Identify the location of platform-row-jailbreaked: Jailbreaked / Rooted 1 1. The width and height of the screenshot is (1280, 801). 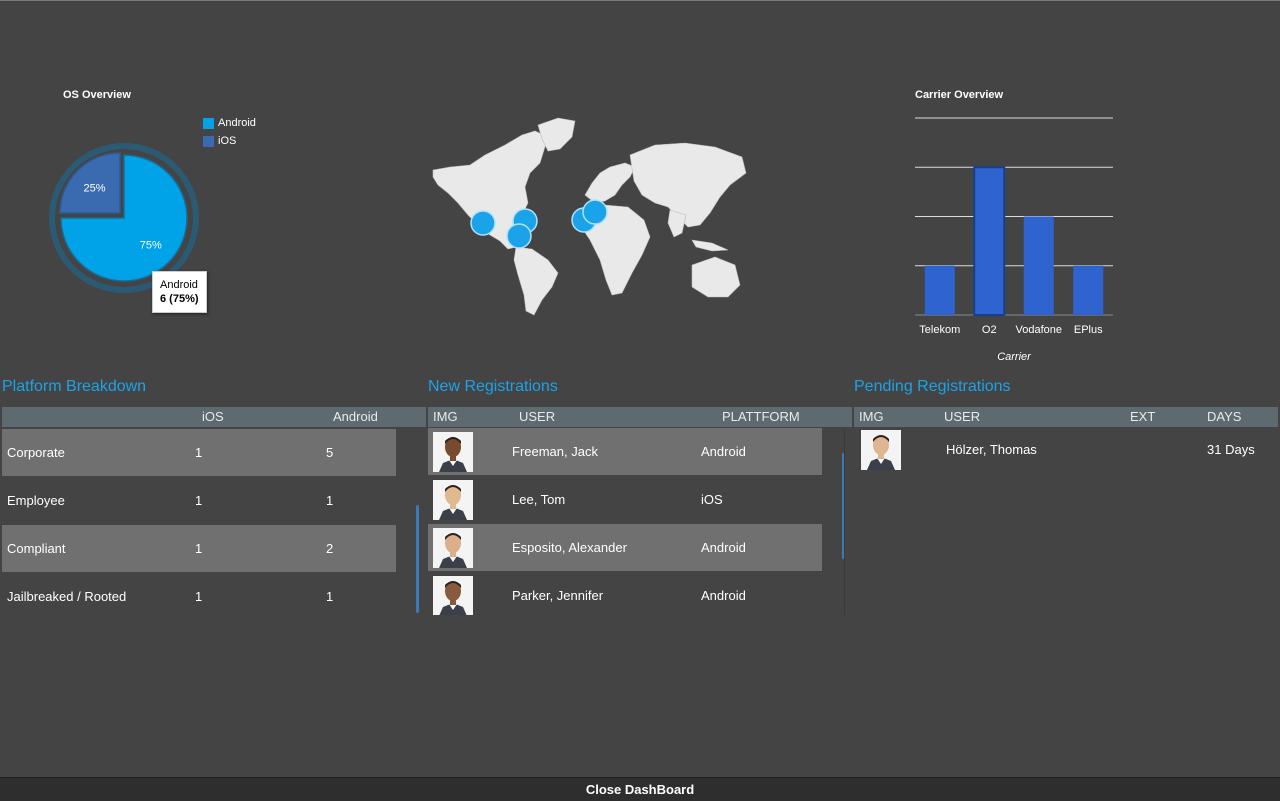
(199, 596).